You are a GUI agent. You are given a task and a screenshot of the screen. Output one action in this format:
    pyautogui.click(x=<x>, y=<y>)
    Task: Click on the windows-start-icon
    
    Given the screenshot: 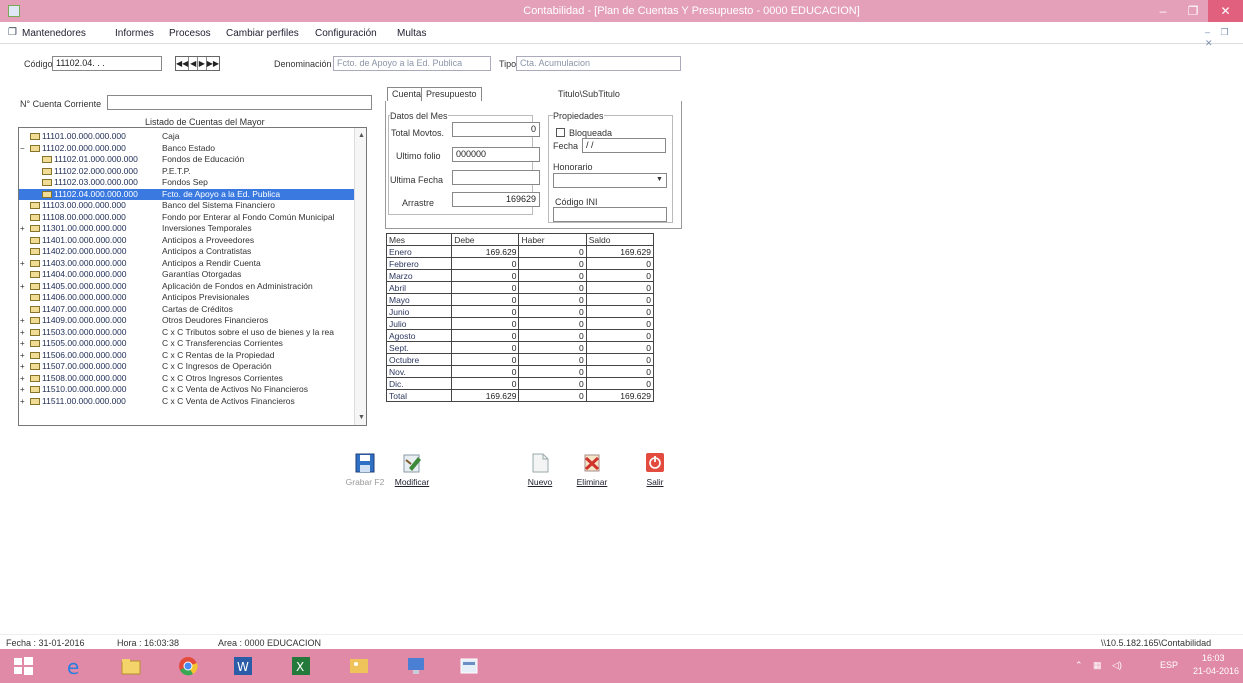 What is the action you would take?
    pyautogui.click(x=23, y=666)
    